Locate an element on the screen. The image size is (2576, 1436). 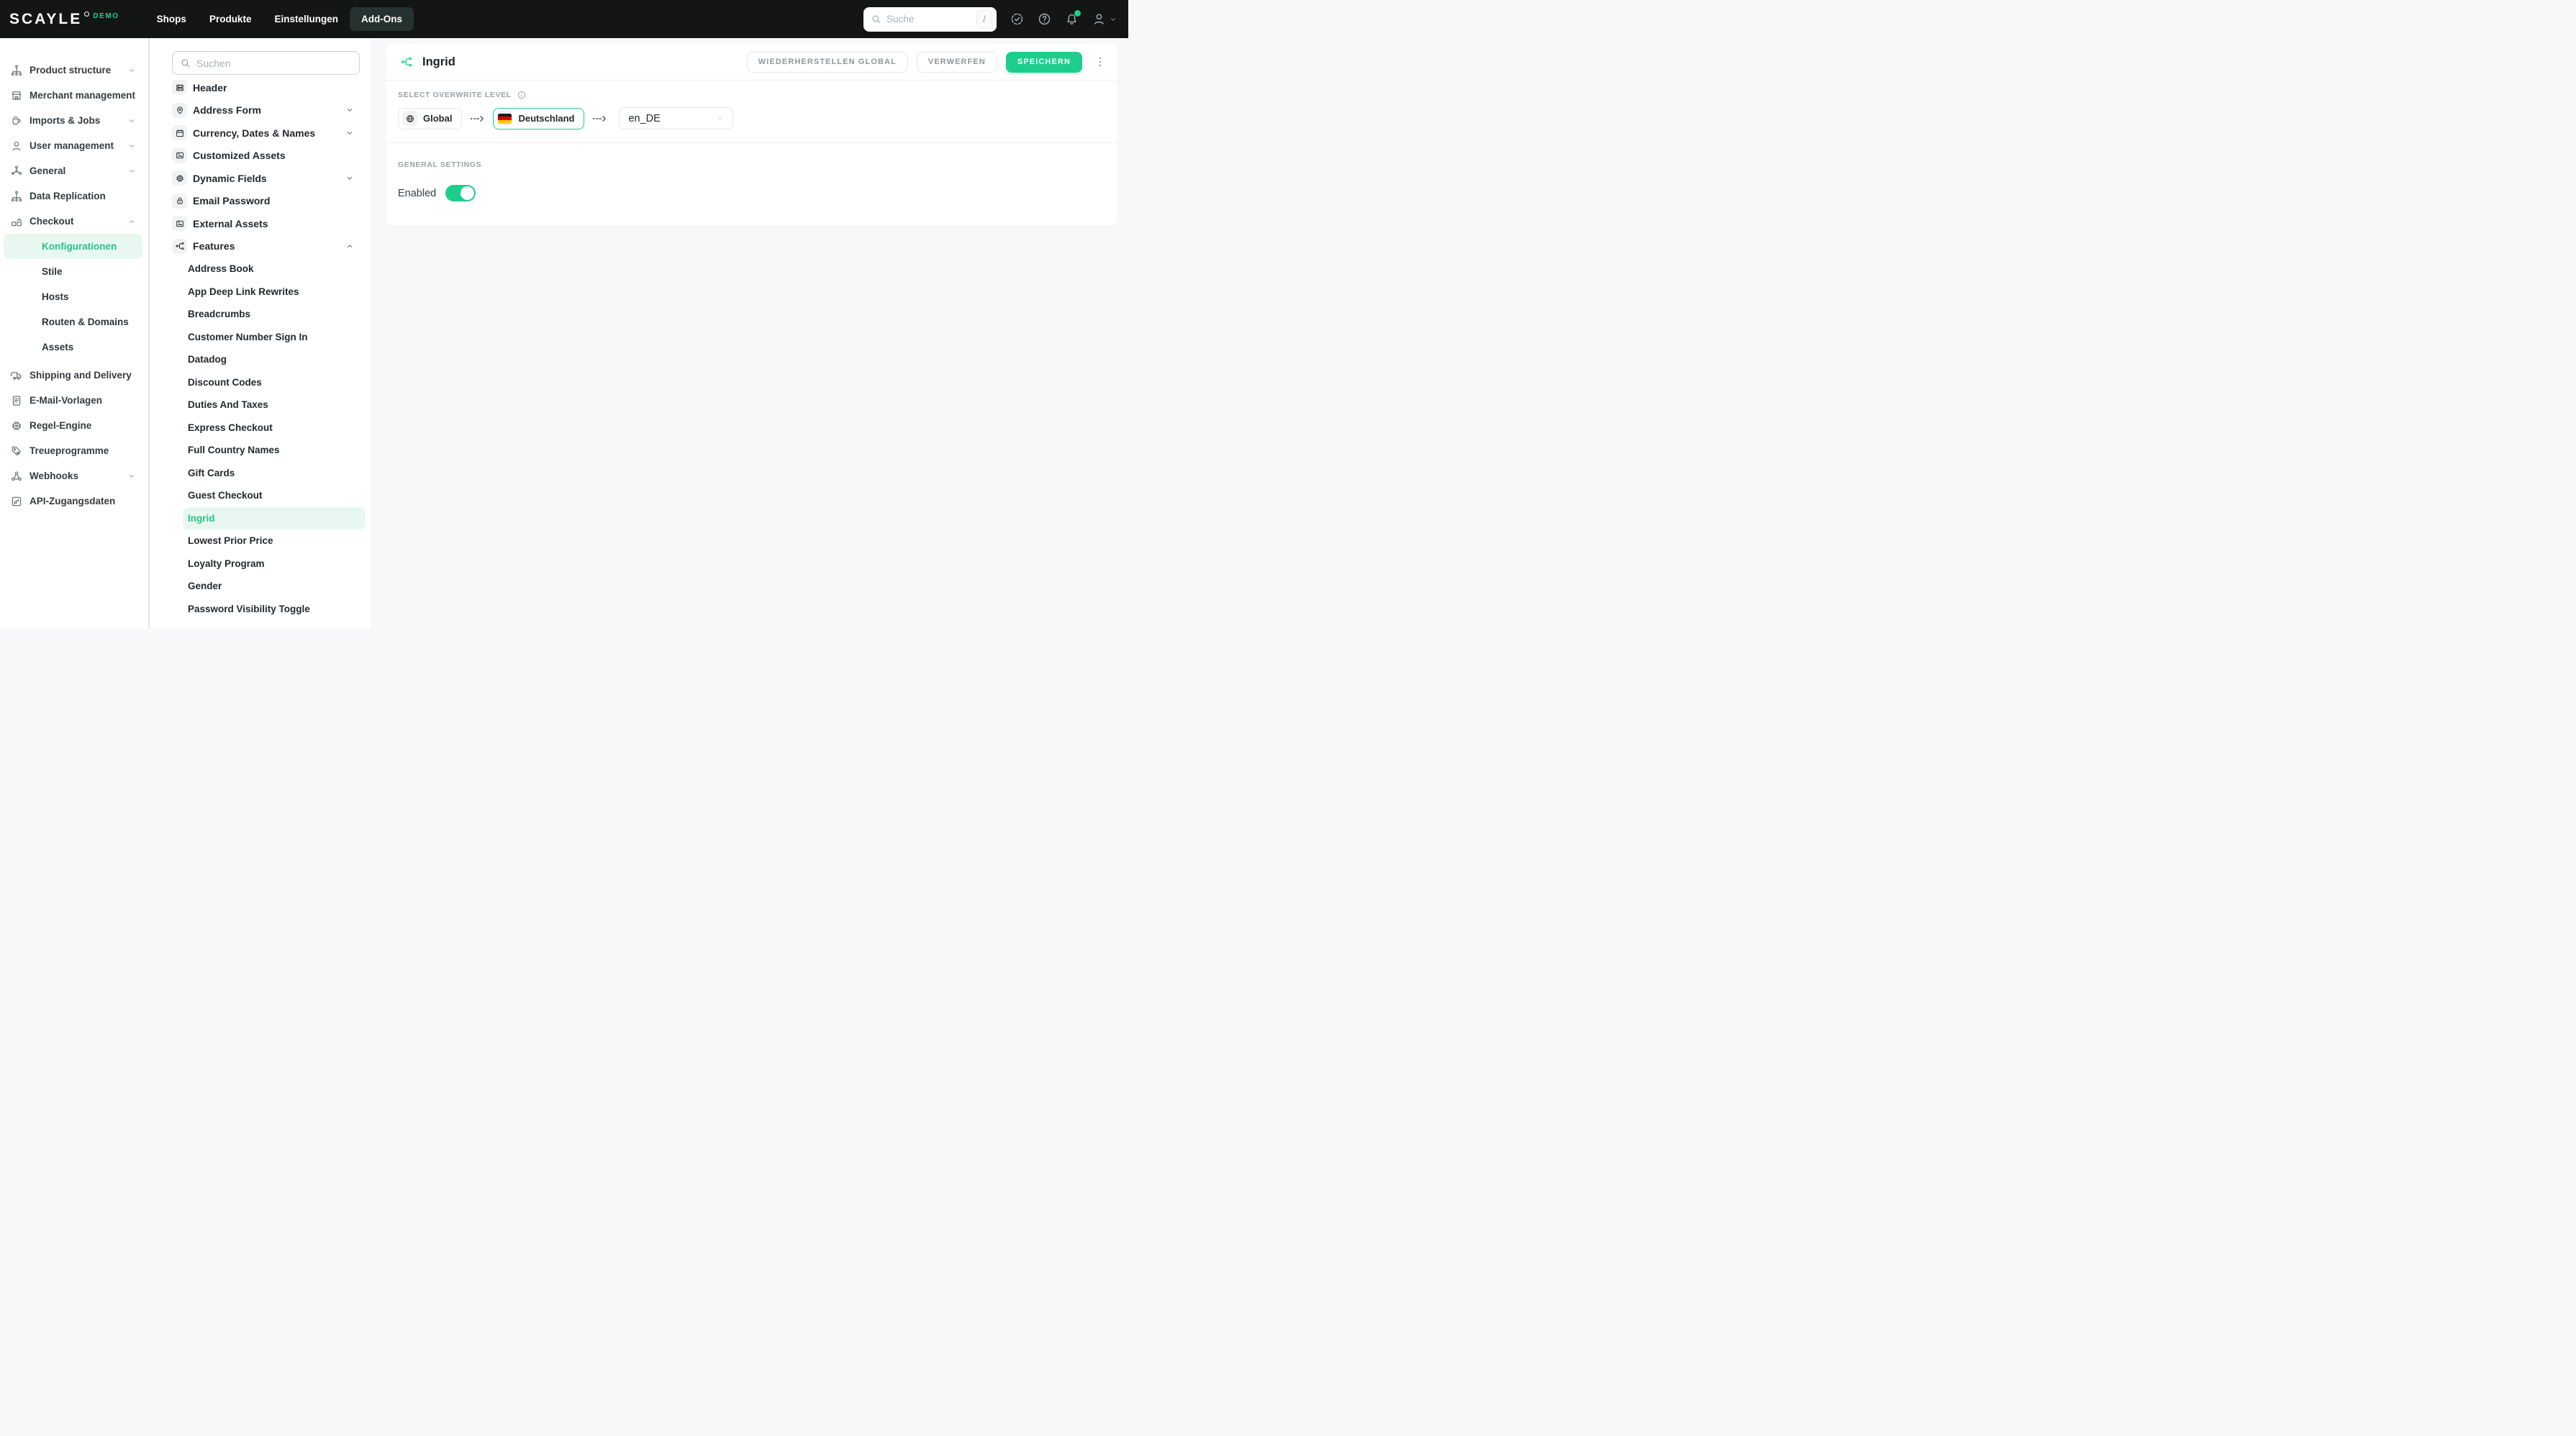
toggle-knob is located at coordinates (468, 193).